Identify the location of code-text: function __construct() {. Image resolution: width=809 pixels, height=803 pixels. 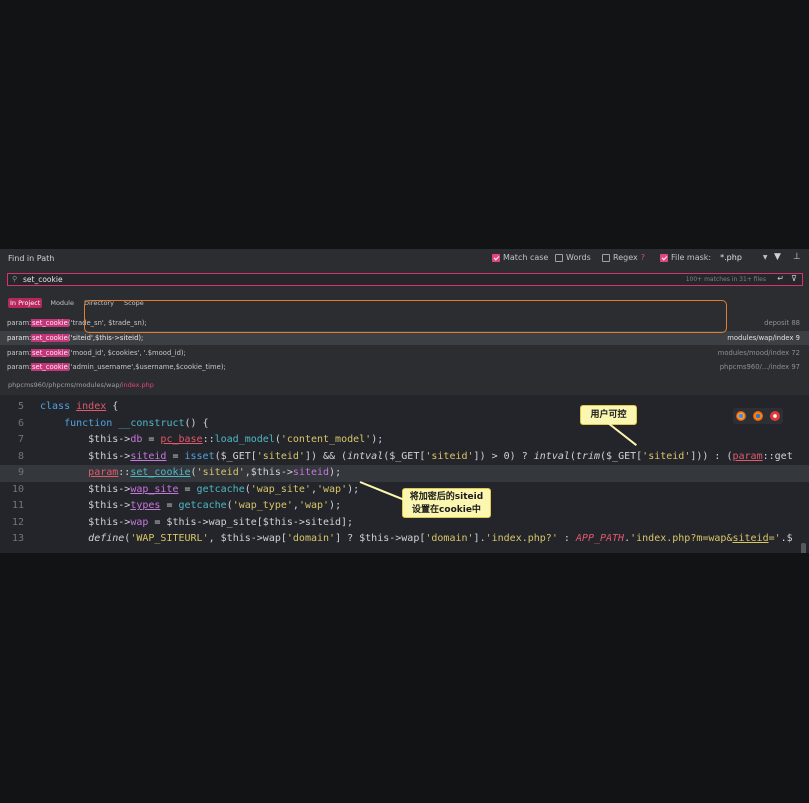
(136, 423).